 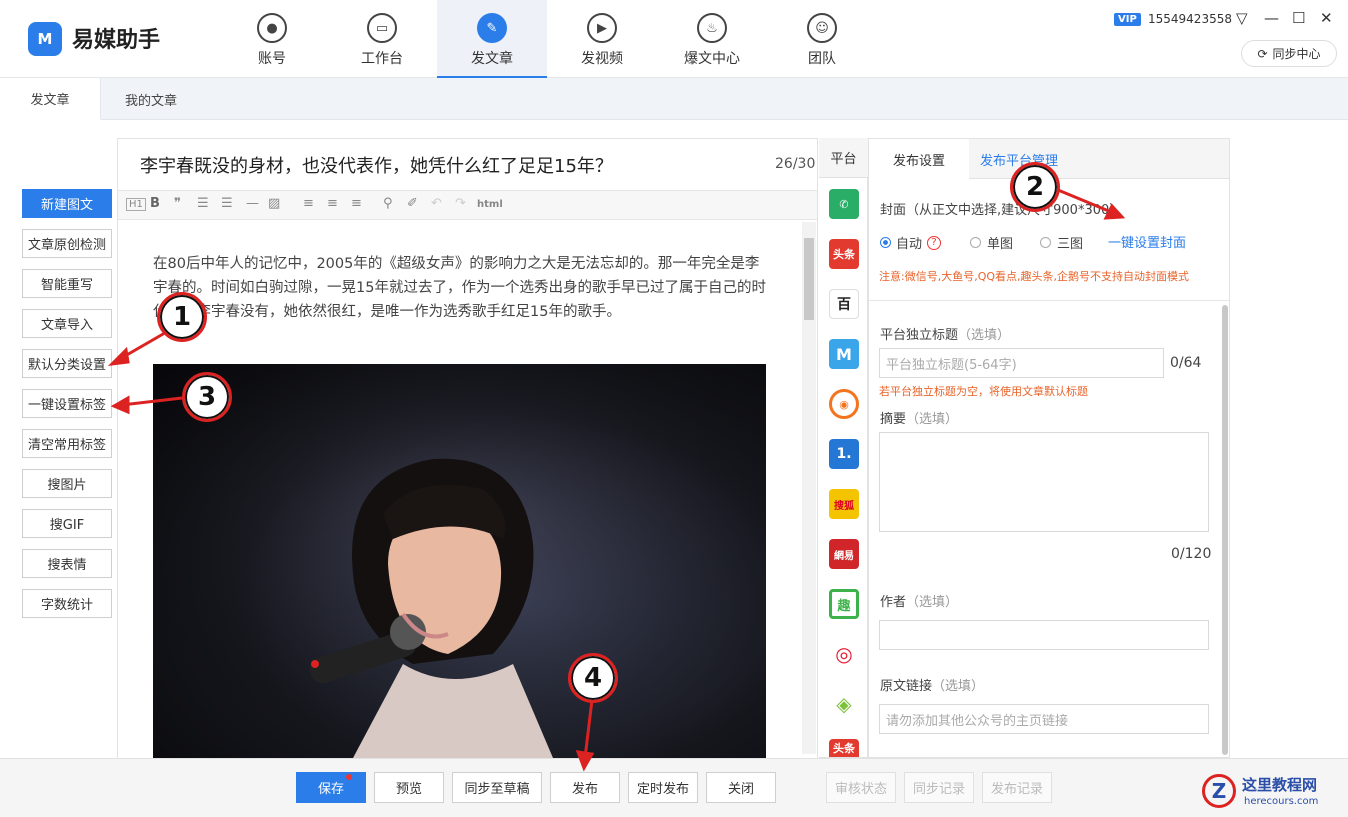 What do you see at coordinates (1035, 187) in the screenshot?
I see `marker-2: 2` at bounding box center [1035, 187].